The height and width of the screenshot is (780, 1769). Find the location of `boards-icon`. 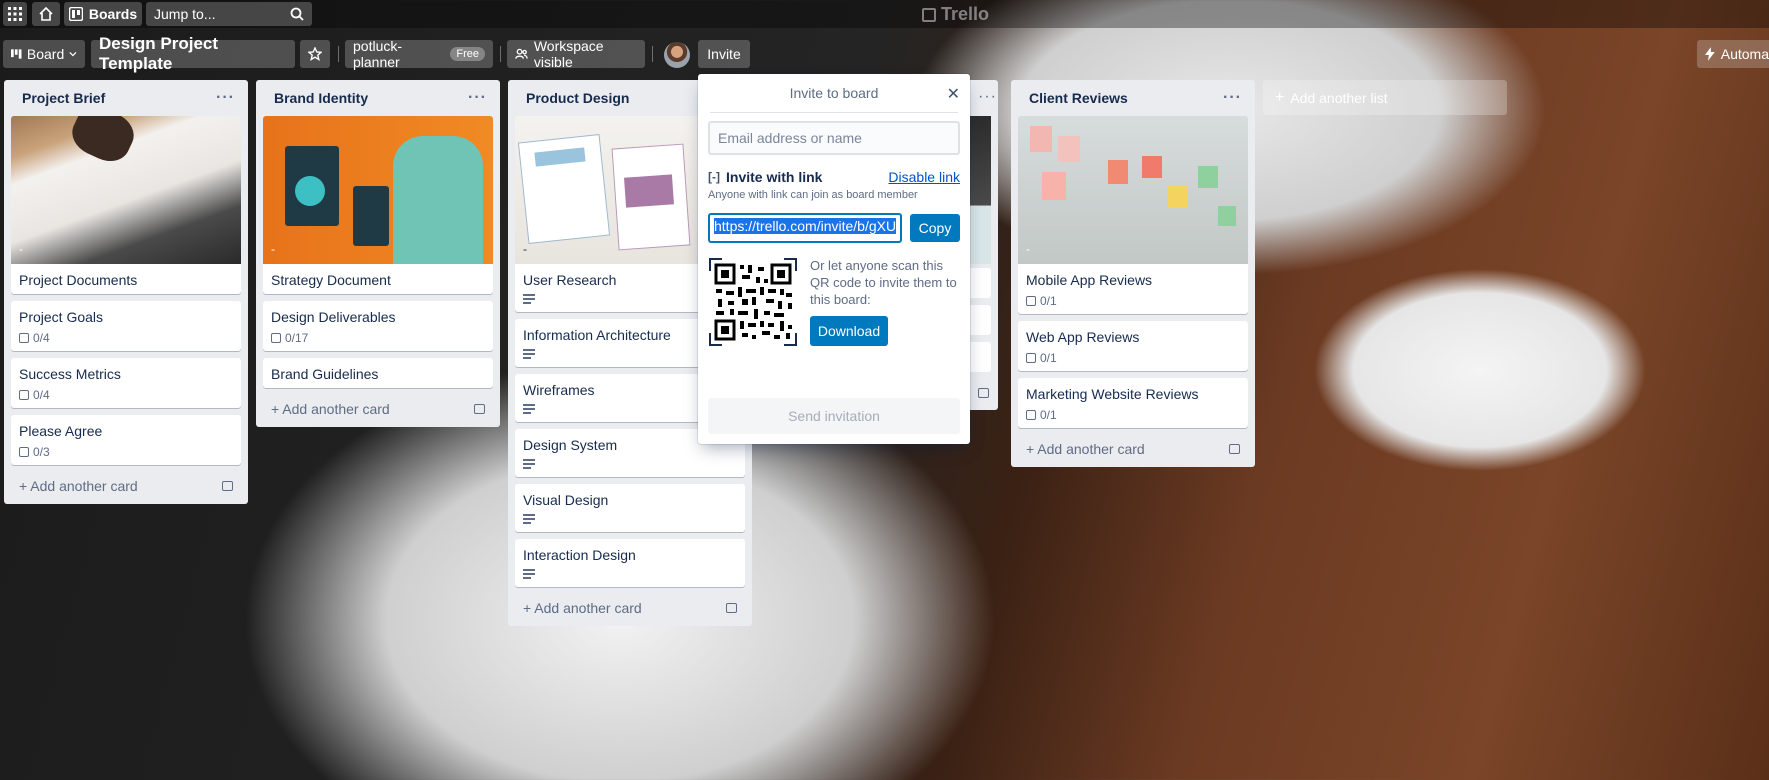

boards-icon is located at coordinates (75, 14).